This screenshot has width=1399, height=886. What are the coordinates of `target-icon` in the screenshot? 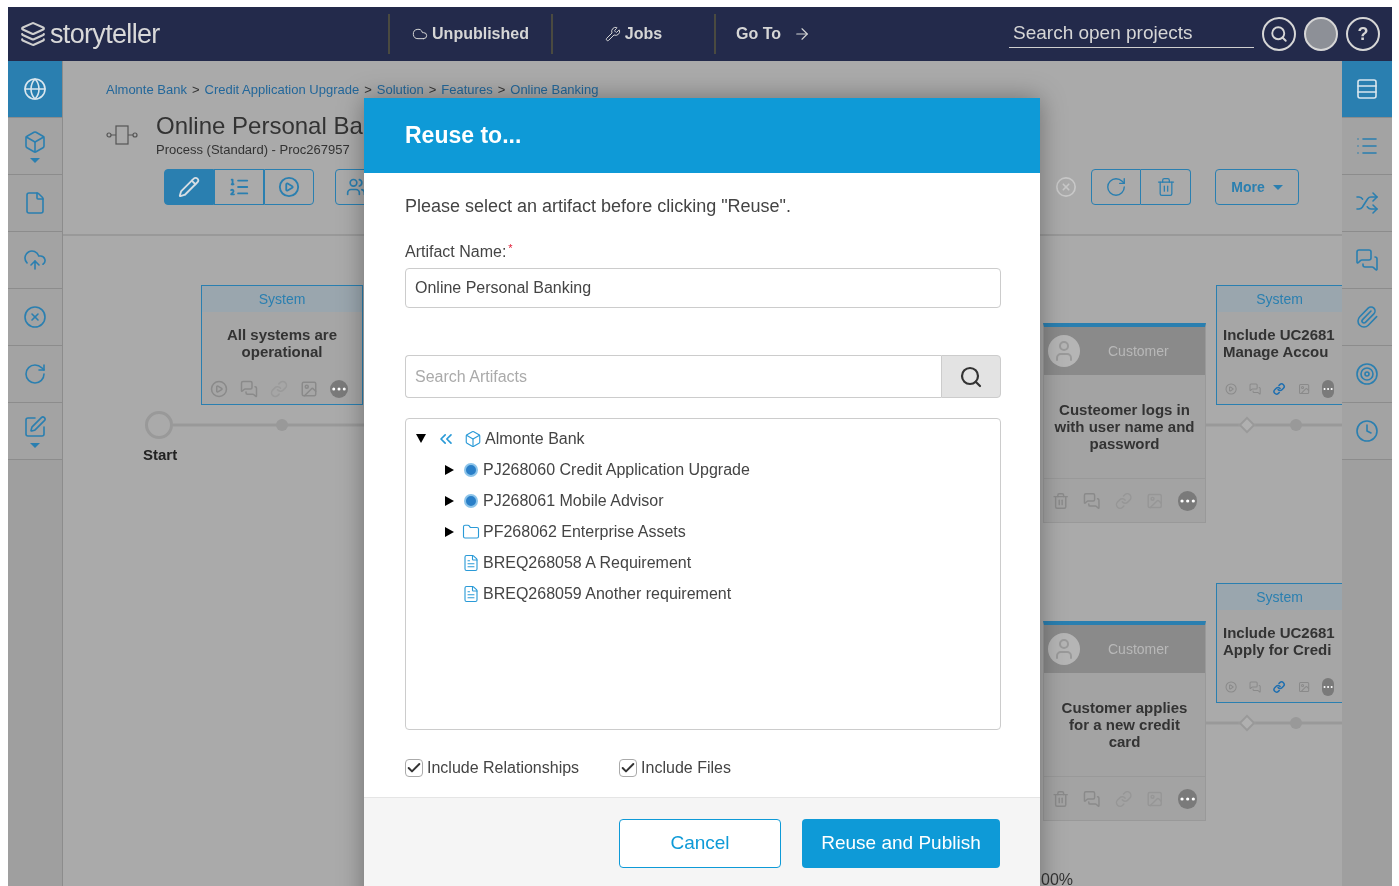 It's located at (1367, 374).